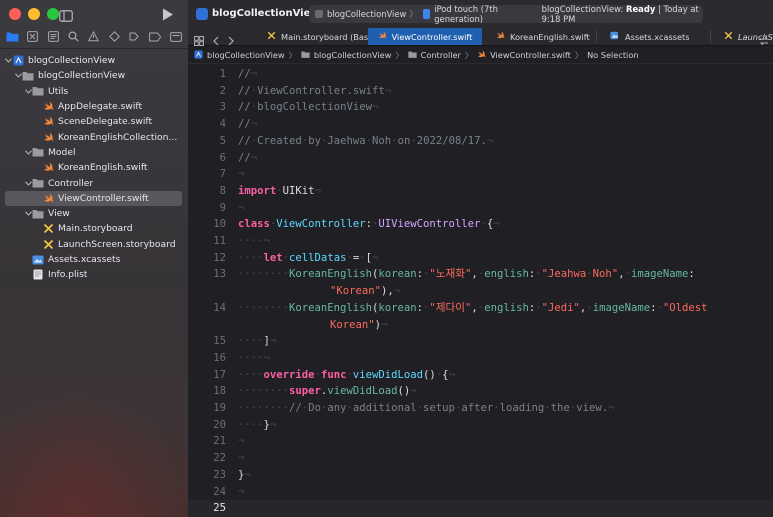 The width and height of the screenshot is (773, 517). What do you see at coordinates (103, 168) in the screenshot?
I see `tree-item-label: KoreanEnglish.swift` at bounding box center [103, 168].